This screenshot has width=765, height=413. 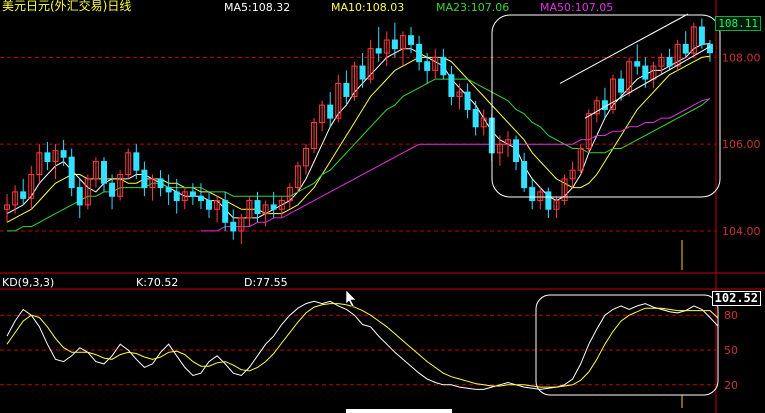 What do you see at coordinates (257, 7) in the screenshot?
I see `ma5-label: MA5:108.32` at bounding box center [257, 7].